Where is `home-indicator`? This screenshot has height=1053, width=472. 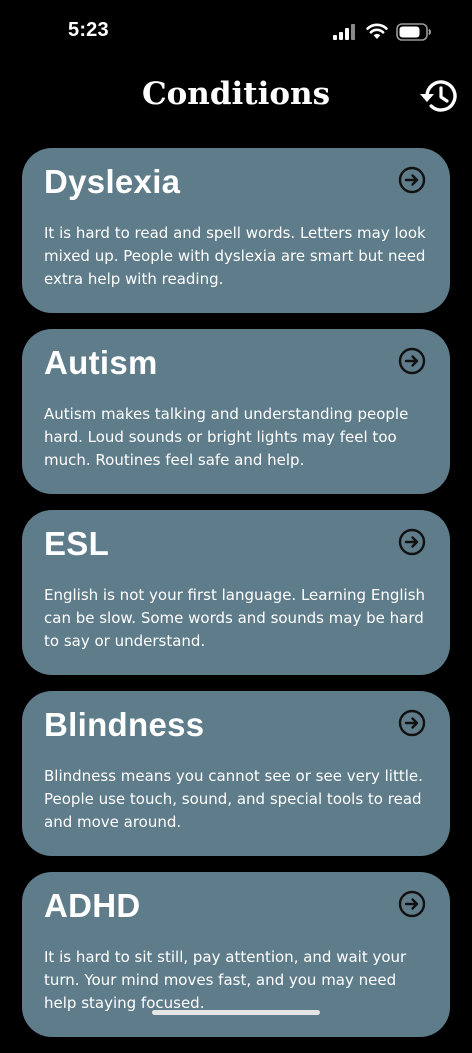
home-indicator is located at coordinates (236, 1012).